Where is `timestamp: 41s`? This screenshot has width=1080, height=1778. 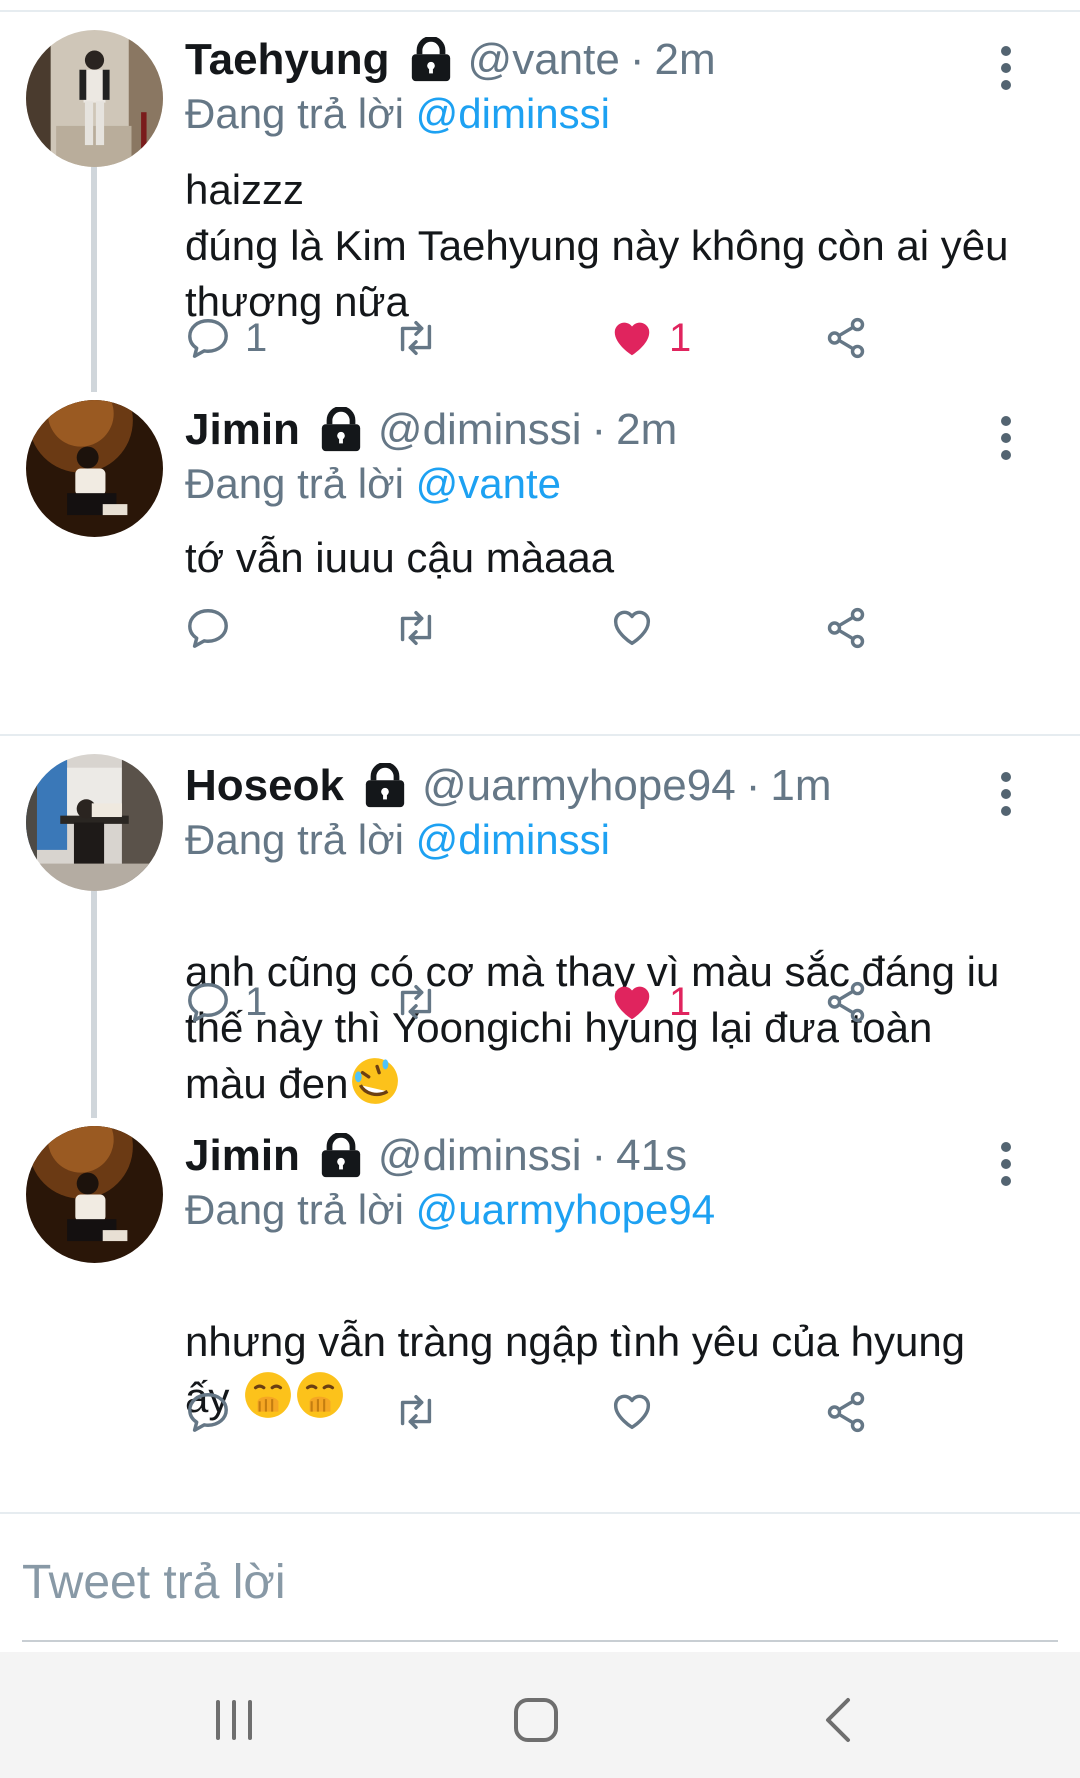 timestamp: 41s is located at coordinates (651, 1156).